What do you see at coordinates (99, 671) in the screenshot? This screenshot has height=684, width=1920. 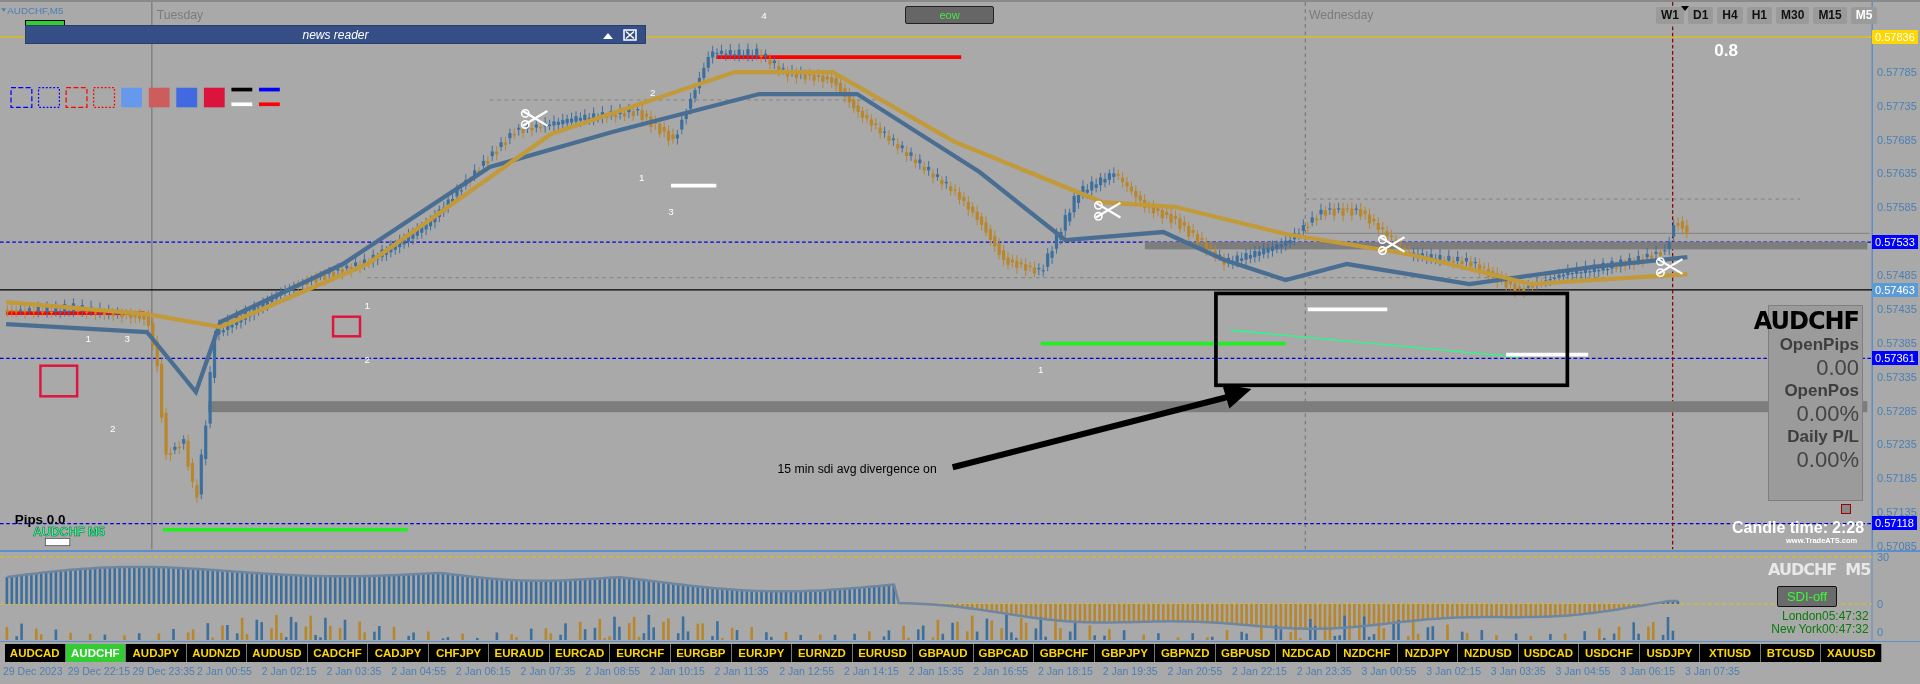 I see `time-axis-label: 29 Dec 22:15` at bounding box center [99, 671].